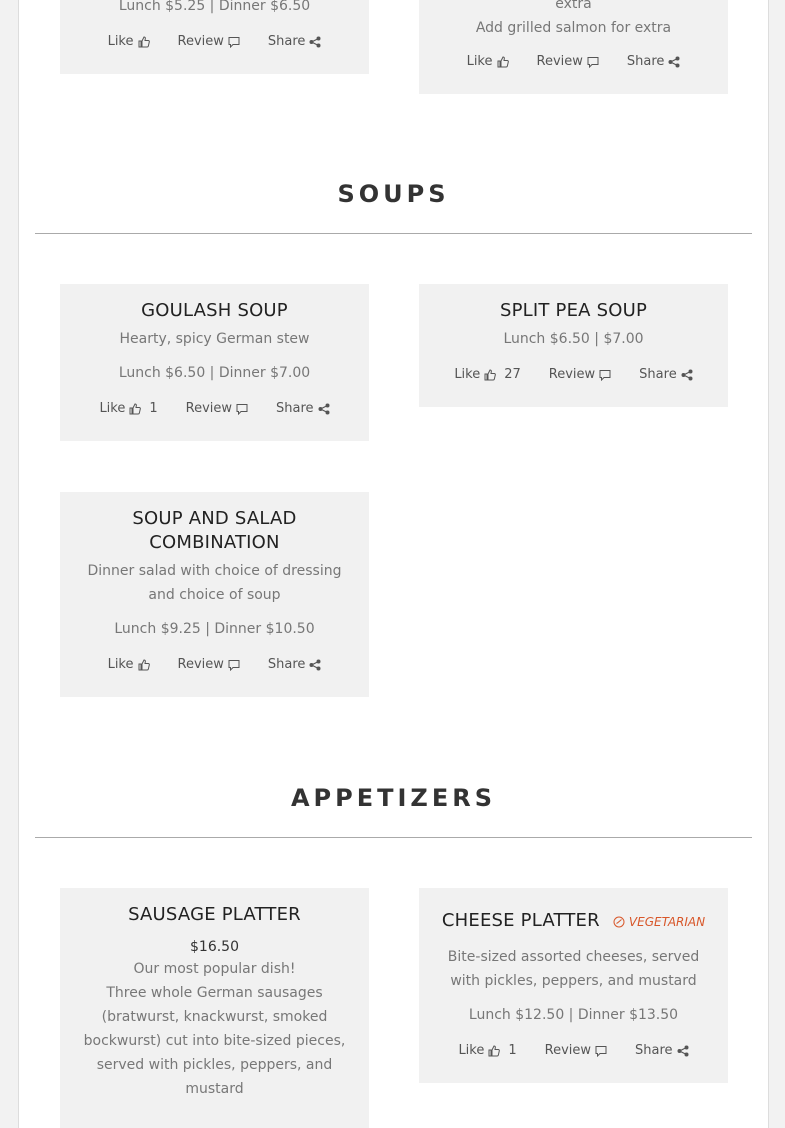 Image resolution: width=785 pixels, height=1128 pixels. Describe the element at coordinates (214, 1041) in the screenshot. I see `item-description: bockwurst) cut into bite-sized pieces,` at that location.